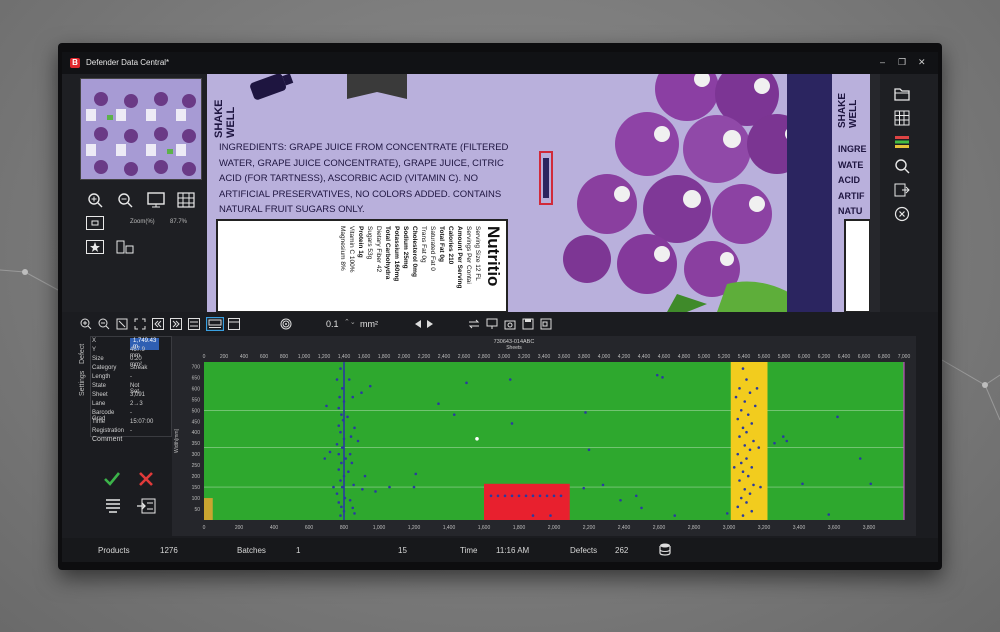  Describe the element at coordinates (882, 62) in the screenshot. I see `minimize-button: –` at that location.